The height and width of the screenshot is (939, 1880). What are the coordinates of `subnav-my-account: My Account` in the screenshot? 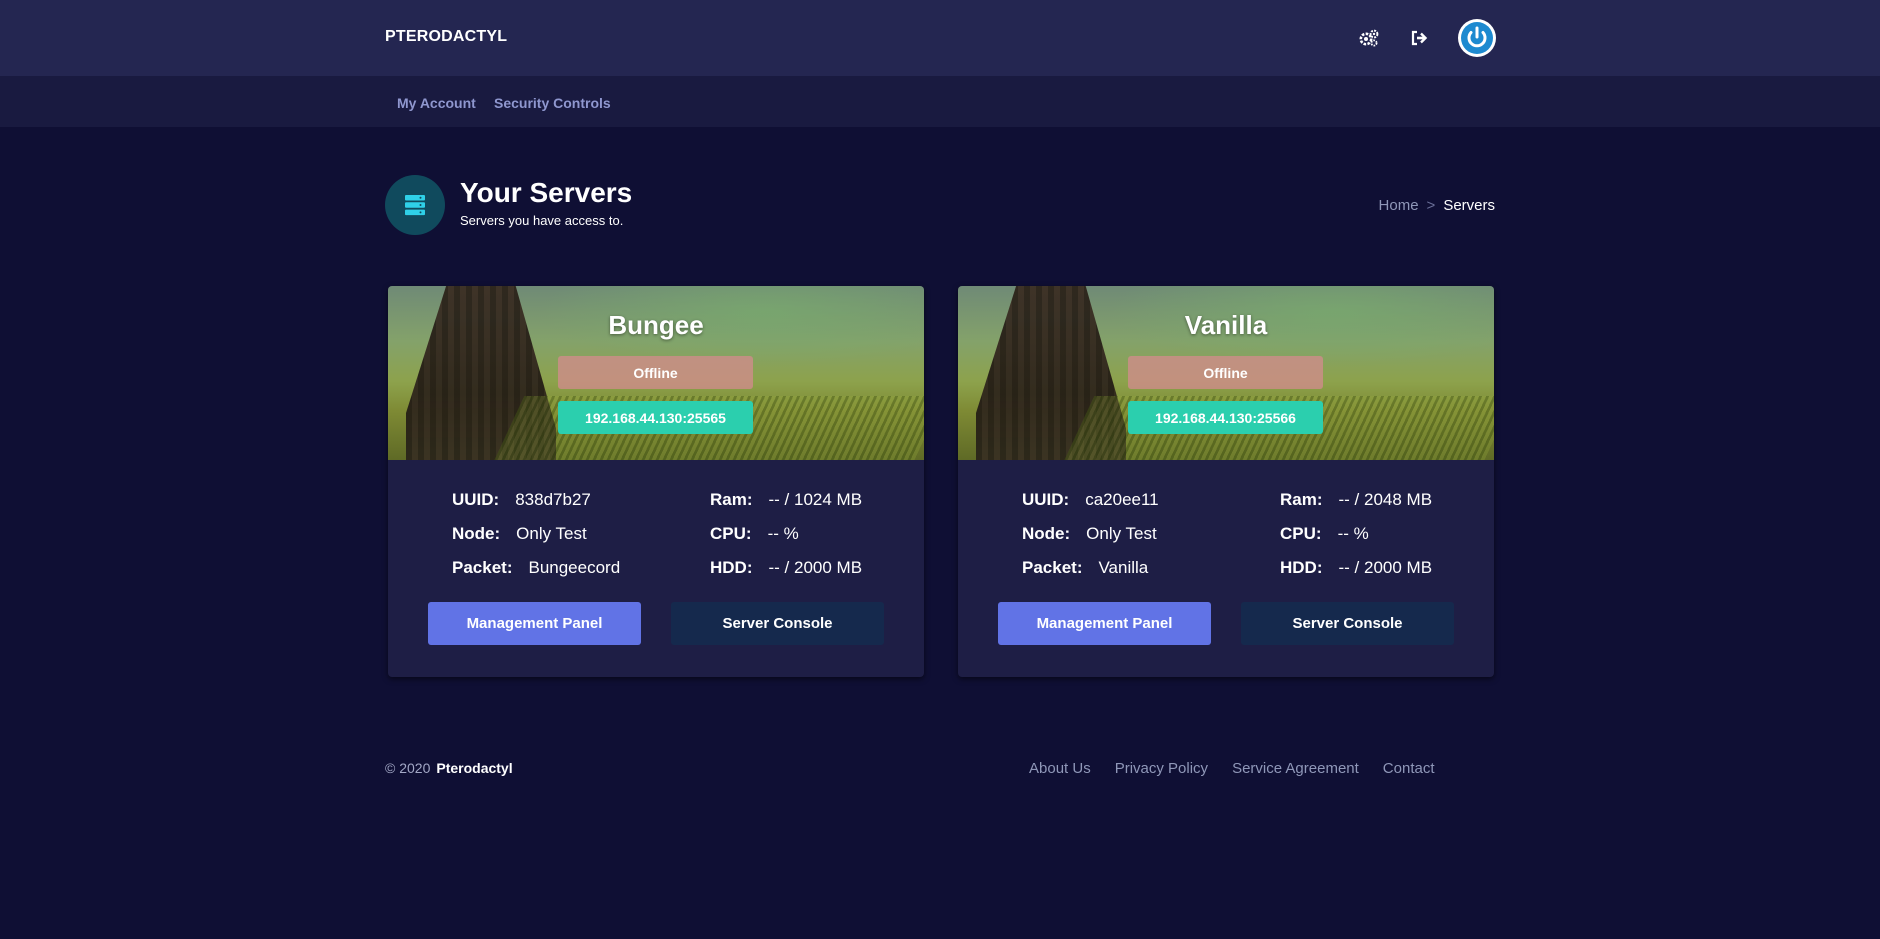 It's located at (436, 103).